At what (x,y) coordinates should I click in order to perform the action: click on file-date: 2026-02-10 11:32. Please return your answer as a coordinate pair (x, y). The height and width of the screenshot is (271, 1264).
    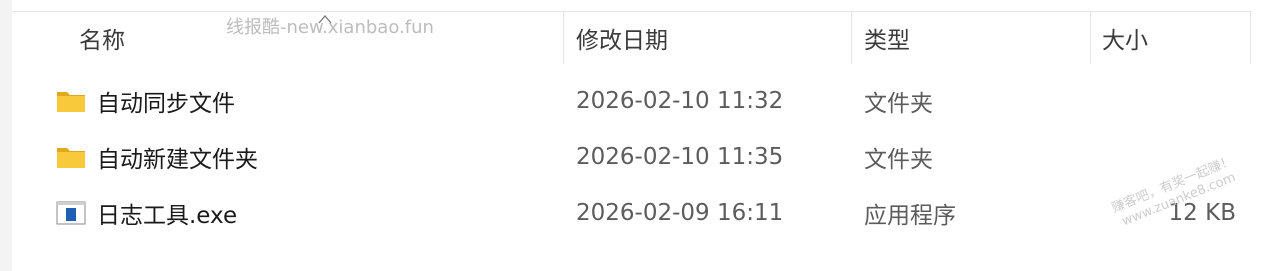
    Looking at the image, I should click on (680, 101).